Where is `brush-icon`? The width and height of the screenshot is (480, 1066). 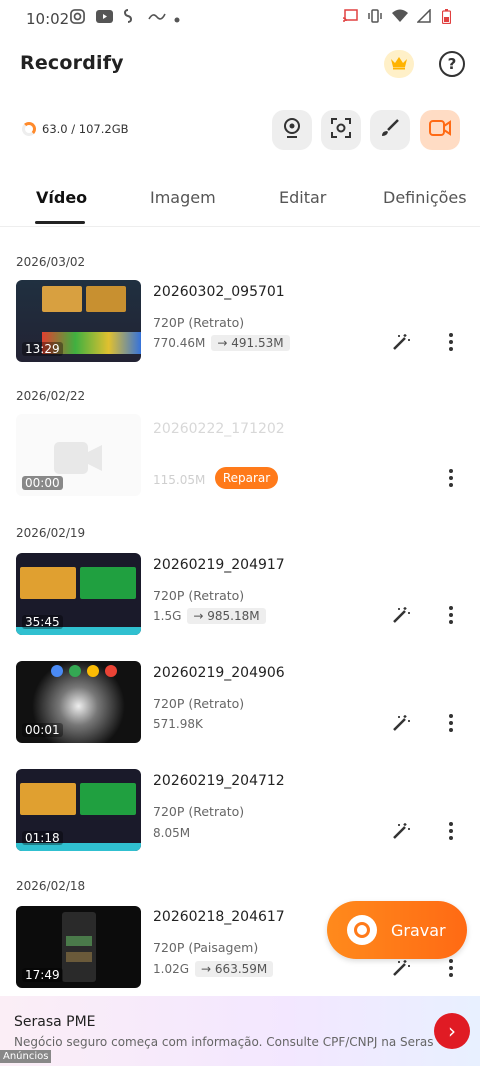 brush-icon is located at coordinates (390, 130).